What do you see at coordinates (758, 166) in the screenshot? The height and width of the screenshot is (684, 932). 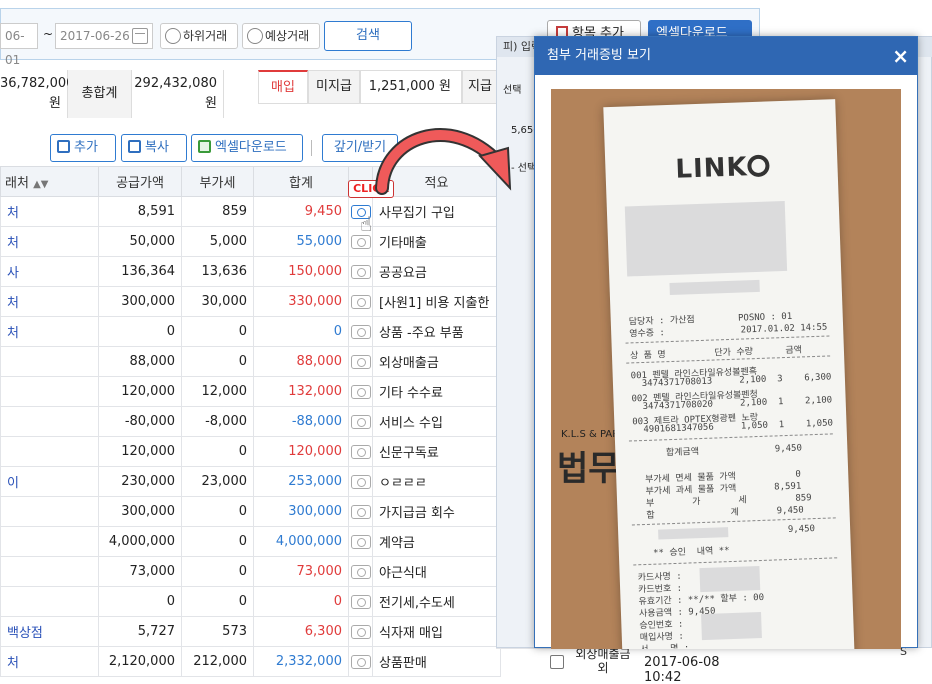 I see `logo-ring-icon` at bounding box center [758, 166].